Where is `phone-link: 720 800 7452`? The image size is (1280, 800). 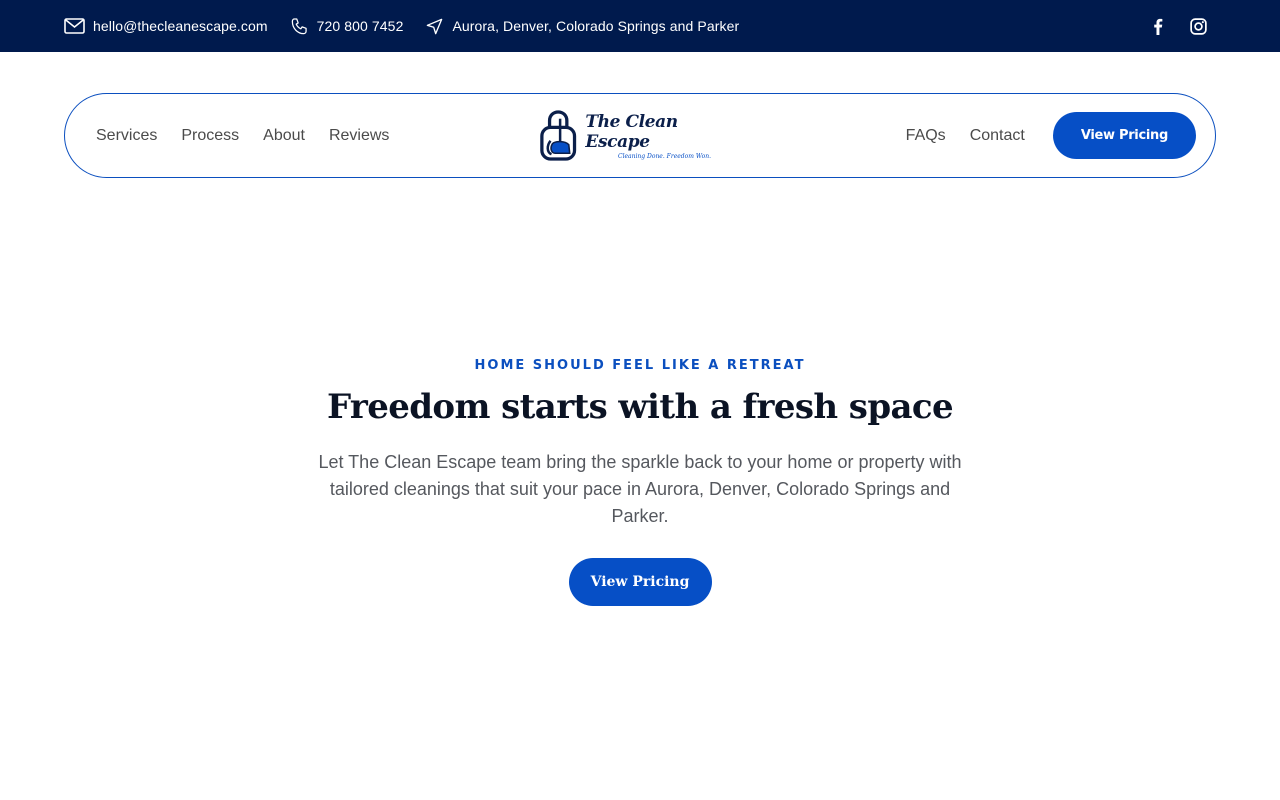
phone-link: 720 800 7452 is located at coordinates (347, 26).